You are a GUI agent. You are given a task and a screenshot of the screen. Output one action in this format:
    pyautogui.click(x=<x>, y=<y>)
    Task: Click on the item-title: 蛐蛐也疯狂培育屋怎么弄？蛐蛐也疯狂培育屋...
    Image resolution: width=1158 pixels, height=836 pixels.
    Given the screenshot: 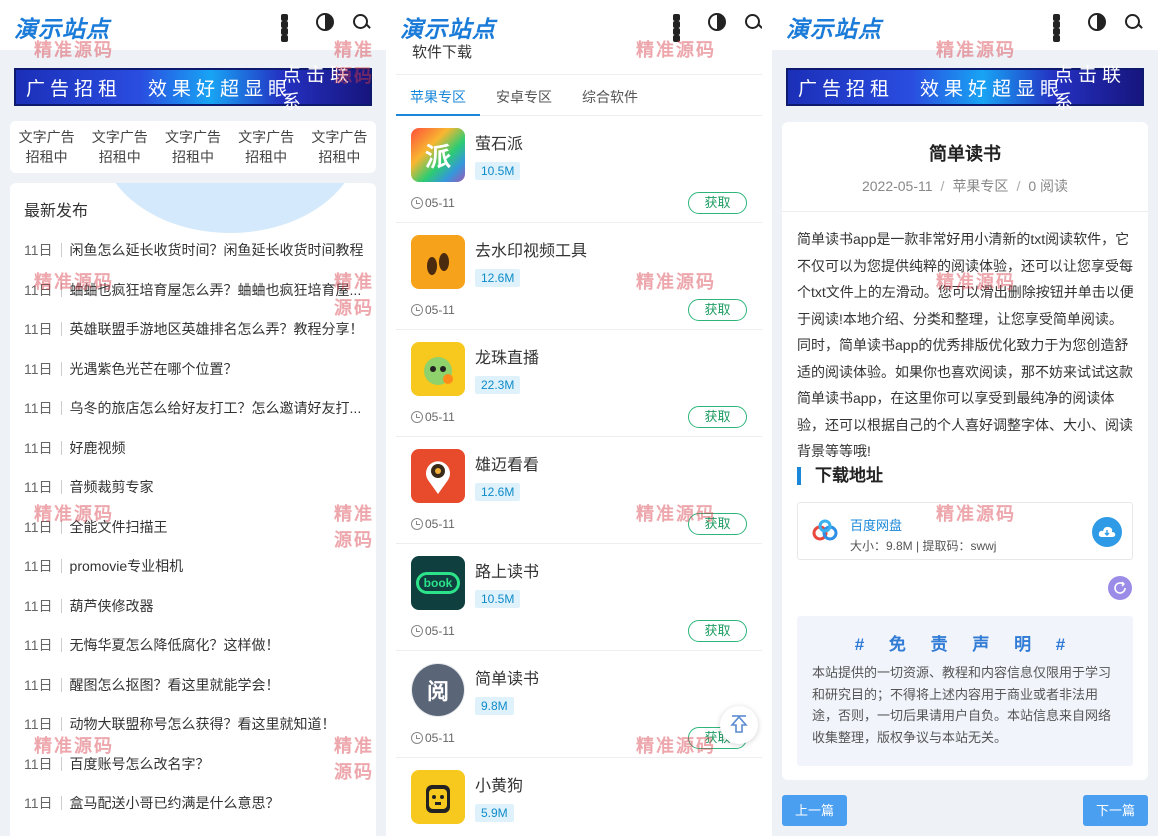 What is the action you would take?
    pyautogui.click(x=216, y=290)
    